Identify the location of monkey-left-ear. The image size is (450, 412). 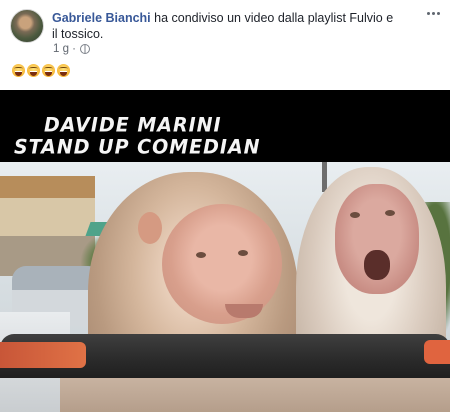
(150, 228).